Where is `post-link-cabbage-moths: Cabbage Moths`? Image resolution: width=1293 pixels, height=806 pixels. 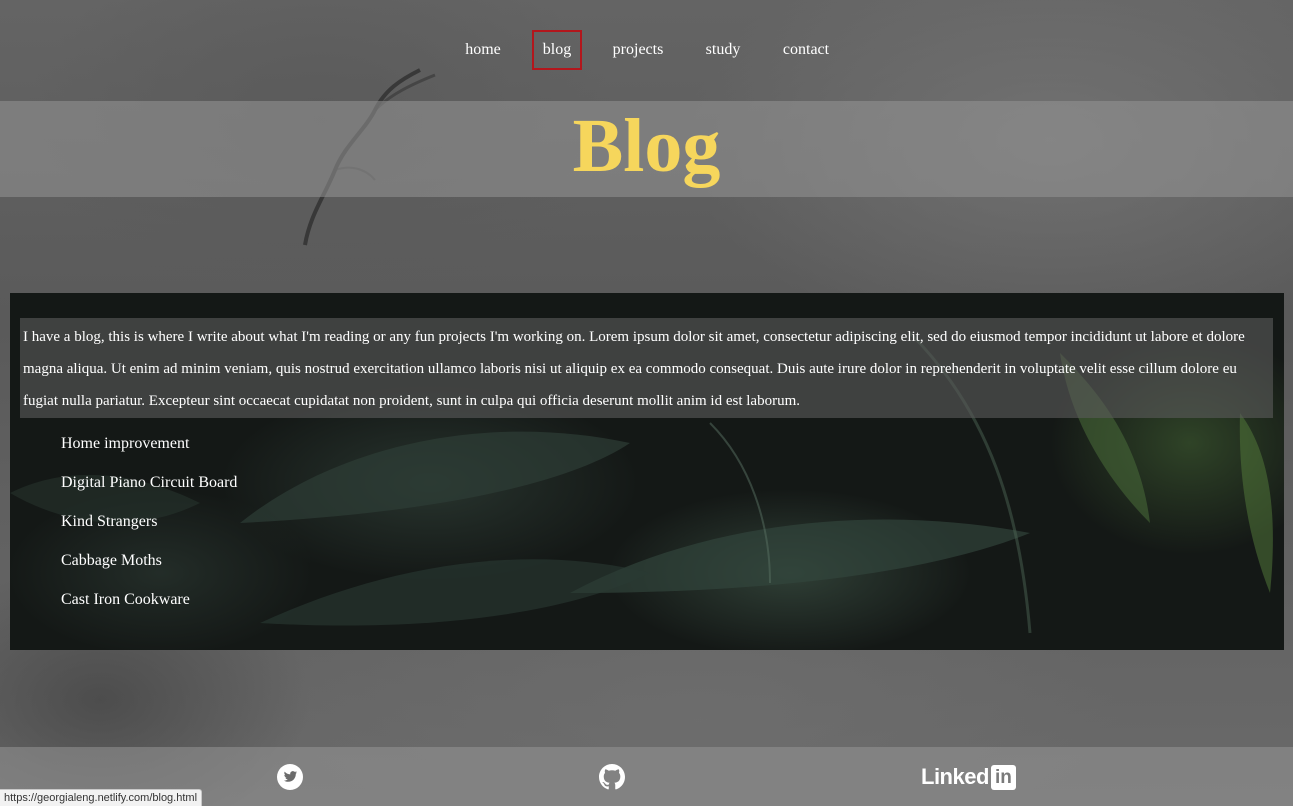 post-link-cabbage-moths: Cabbage Moths is located at coordinates (149, 567).